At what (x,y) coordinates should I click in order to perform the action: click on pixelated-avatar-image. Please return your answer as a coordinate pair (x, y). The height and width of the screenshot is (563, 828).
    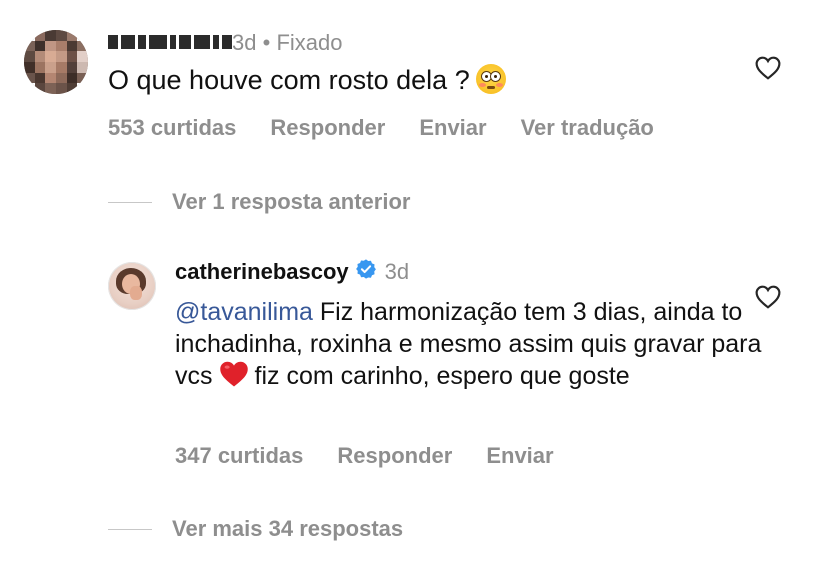
    Looking at the image, I should click on (56, 62).